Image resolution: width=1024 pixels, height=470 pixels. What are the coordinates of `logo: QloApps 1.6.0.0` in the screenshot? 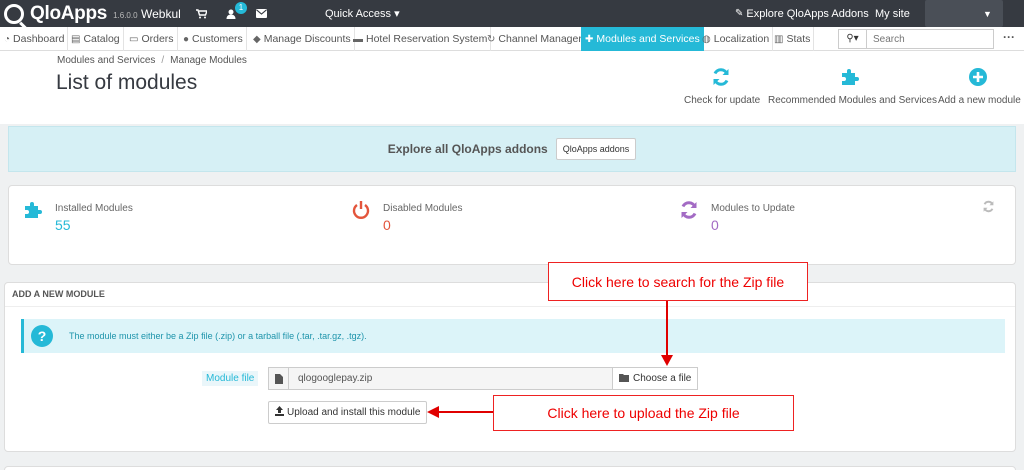 It's located at (71, 13).